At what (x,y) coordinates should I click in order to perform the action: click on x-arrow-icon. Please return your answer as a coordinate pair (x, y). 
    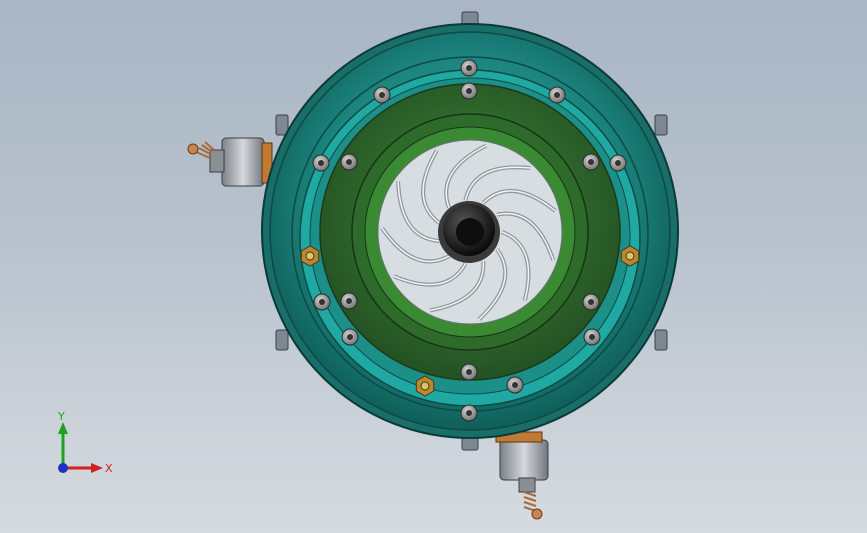
    Looking at the image, I should click on (97, 468).